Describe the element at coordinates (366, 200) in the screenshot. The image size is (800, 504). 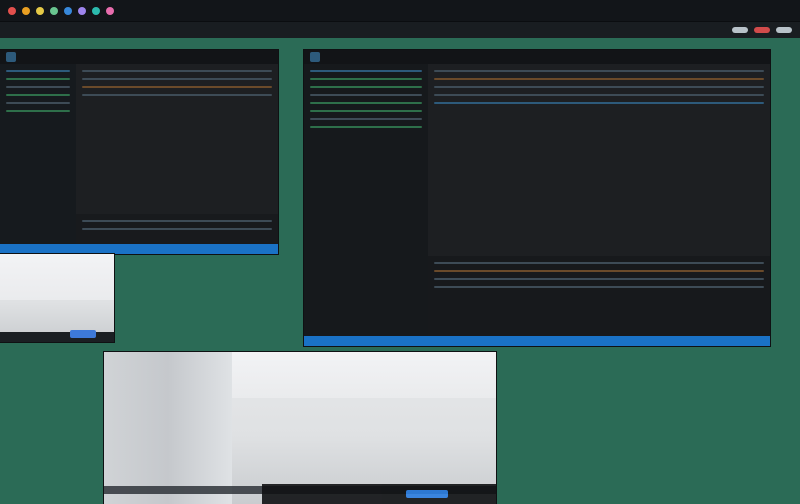
I see `right-file-explorer` at that location.